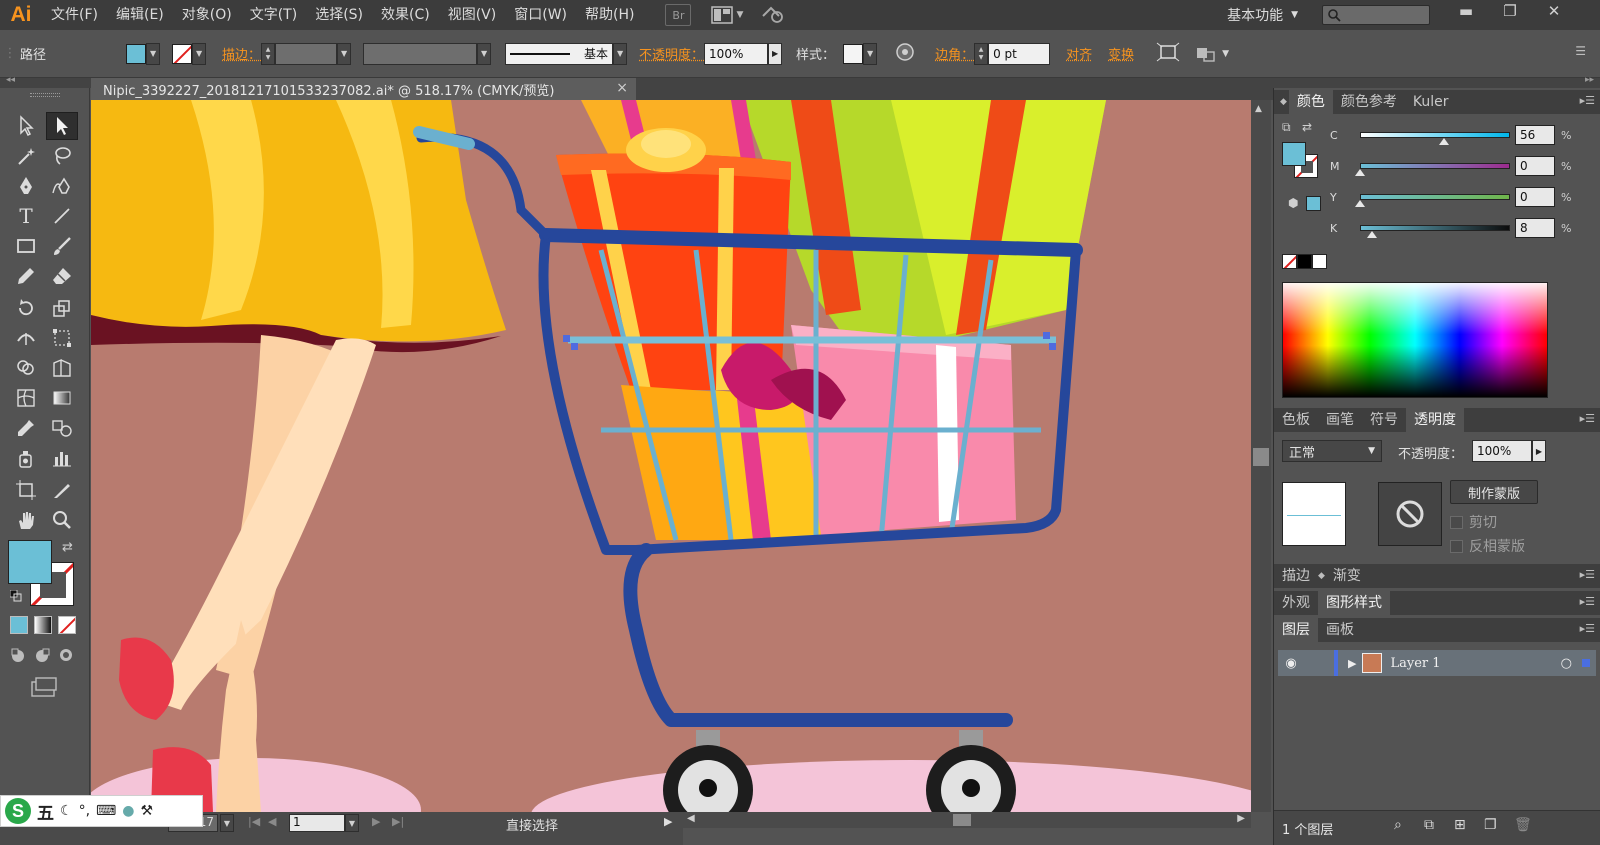 This screenshot has height=845, width=1600. What do you see at coordinates (1444, 141) in the screenshot?
I see `cyan-slider-thumb` at bounding box center [1444, 141].